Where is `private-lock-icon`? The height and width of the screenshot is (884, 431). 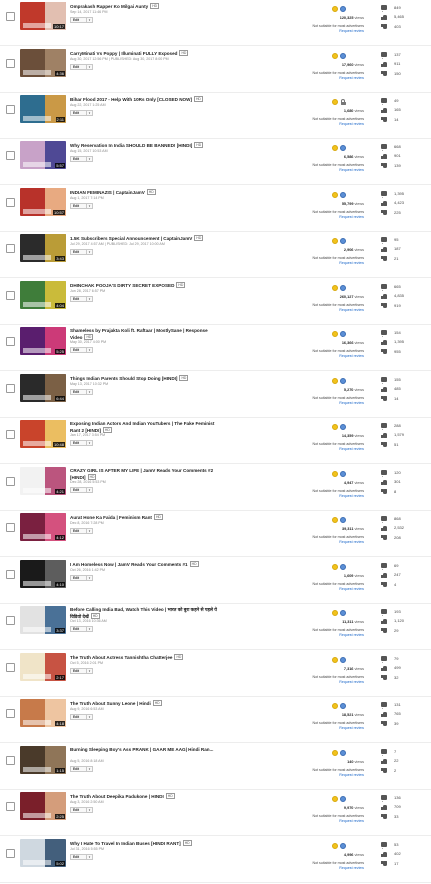
private-lock-icon is located at coordinates (343, 102).